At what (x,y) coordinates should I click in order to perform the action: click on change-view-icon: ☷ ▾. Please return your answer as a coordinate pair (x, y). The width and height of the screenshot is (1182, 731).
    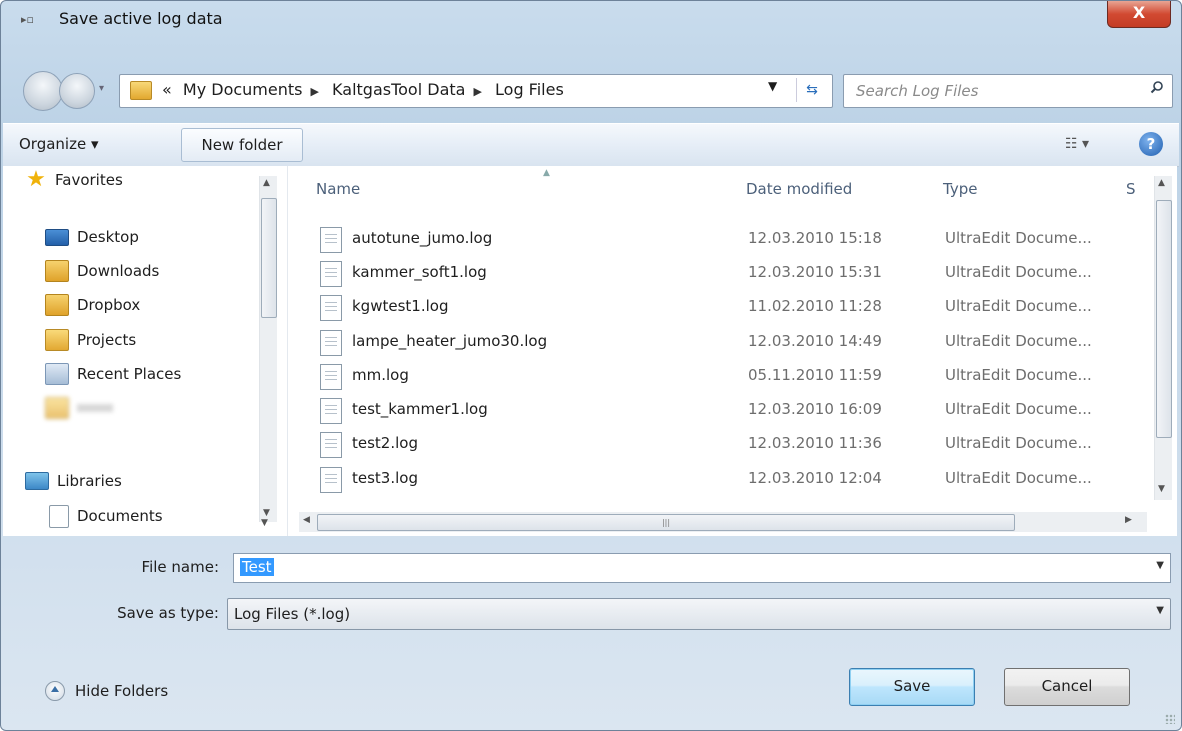
    Looking at the image, I should click on (1077, 144).